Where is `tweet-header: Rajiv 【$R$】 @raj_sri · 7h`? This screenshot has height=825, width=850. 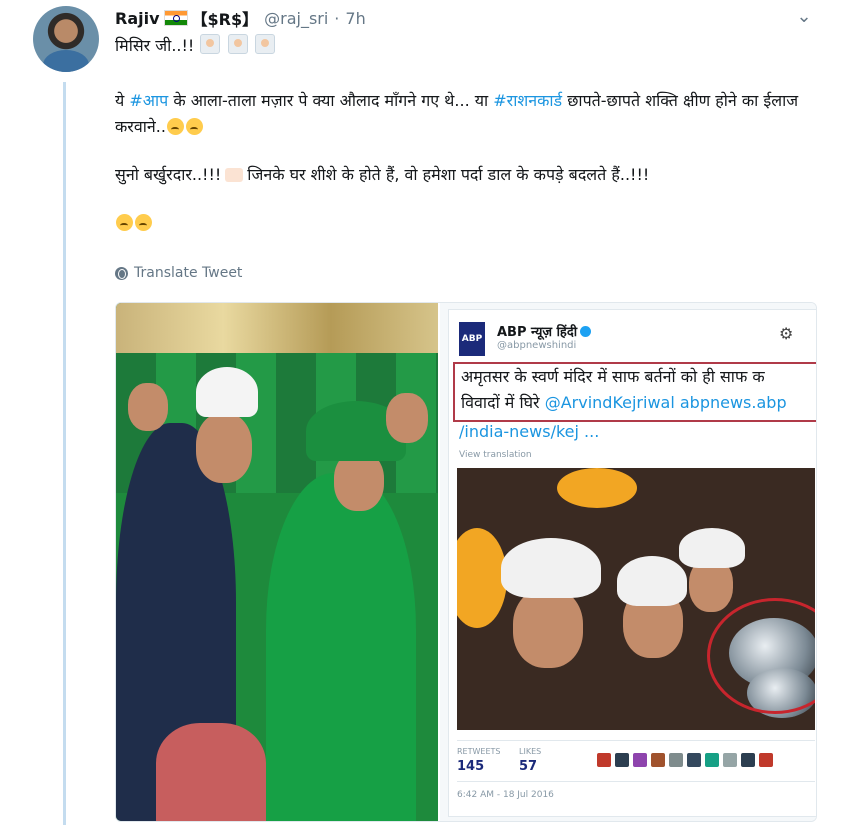 tweet-header: Rajiv 【$R$】 @raj_sri · 7h is located at coordinates (240, 18).